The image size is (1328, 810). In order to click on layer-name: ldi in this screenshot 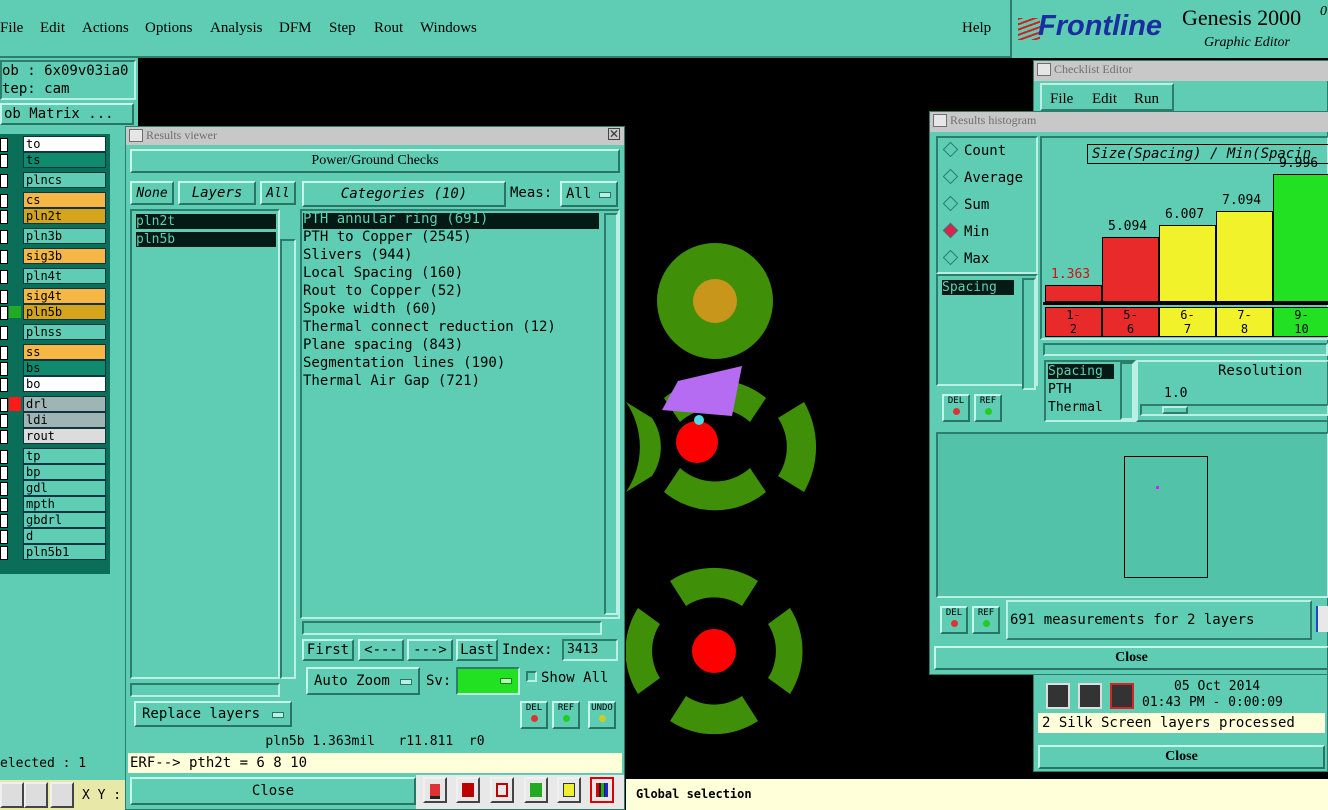, I will do `click(64, 420)`.